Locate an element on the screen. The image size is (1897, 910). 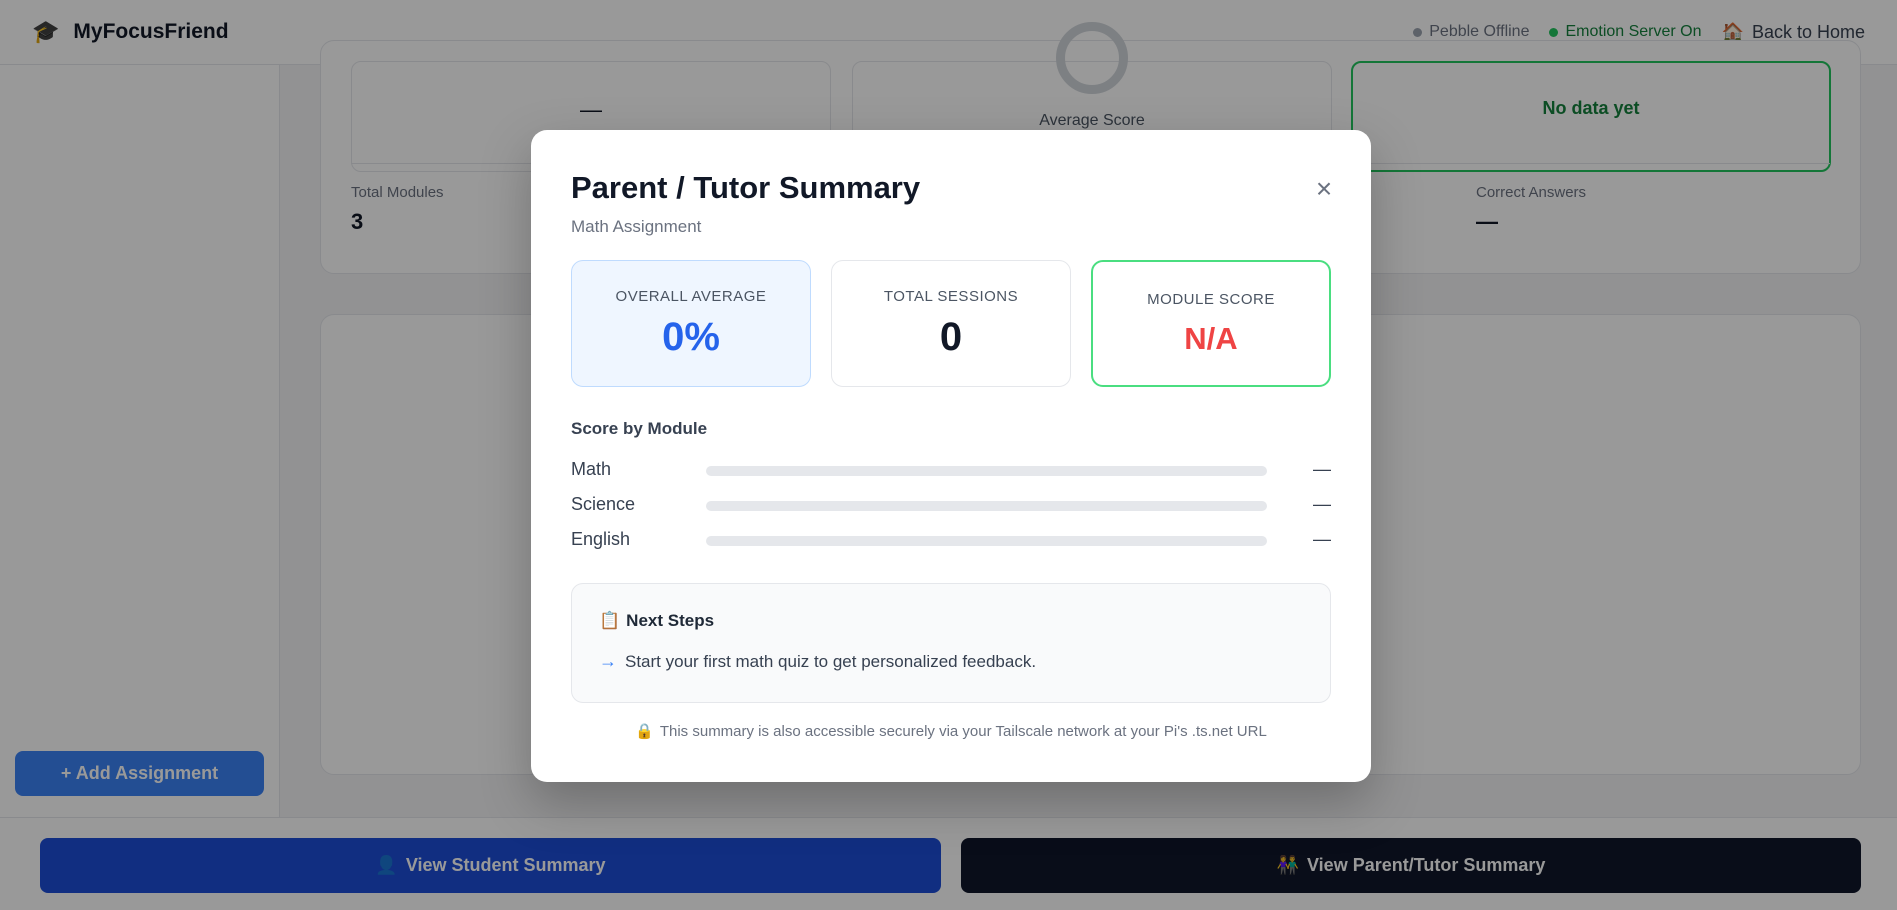
module-score-card: MODULE SCORE N/A is located at coordinates (1211, 323).